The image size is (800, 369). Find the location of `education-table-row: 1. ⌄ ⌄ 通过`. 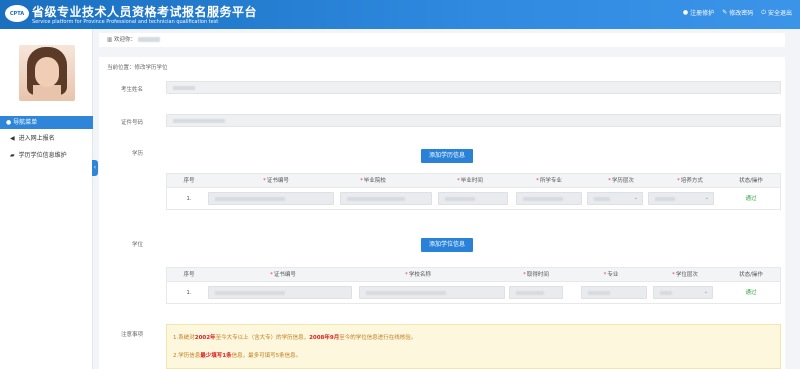

education-table-row: 1. ⌄ ⌄ 通过 is located at coordinates (473, 199).